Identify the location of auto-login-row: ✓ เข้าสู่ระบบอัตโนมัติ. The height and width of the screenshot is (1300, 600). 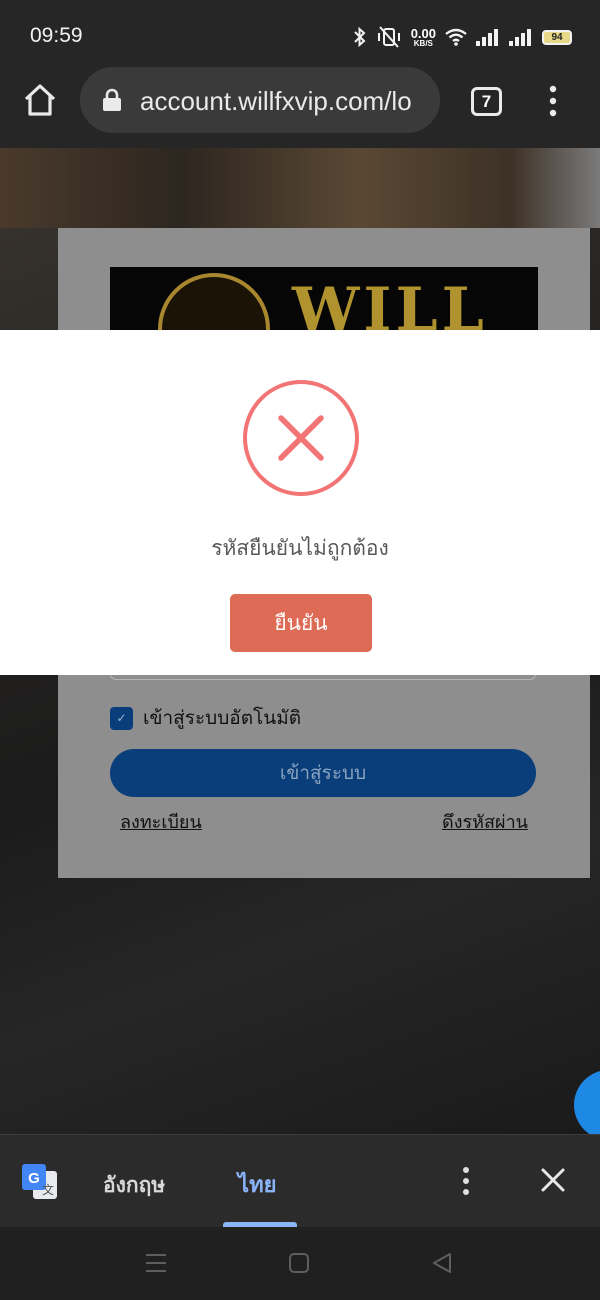
(205, 718).